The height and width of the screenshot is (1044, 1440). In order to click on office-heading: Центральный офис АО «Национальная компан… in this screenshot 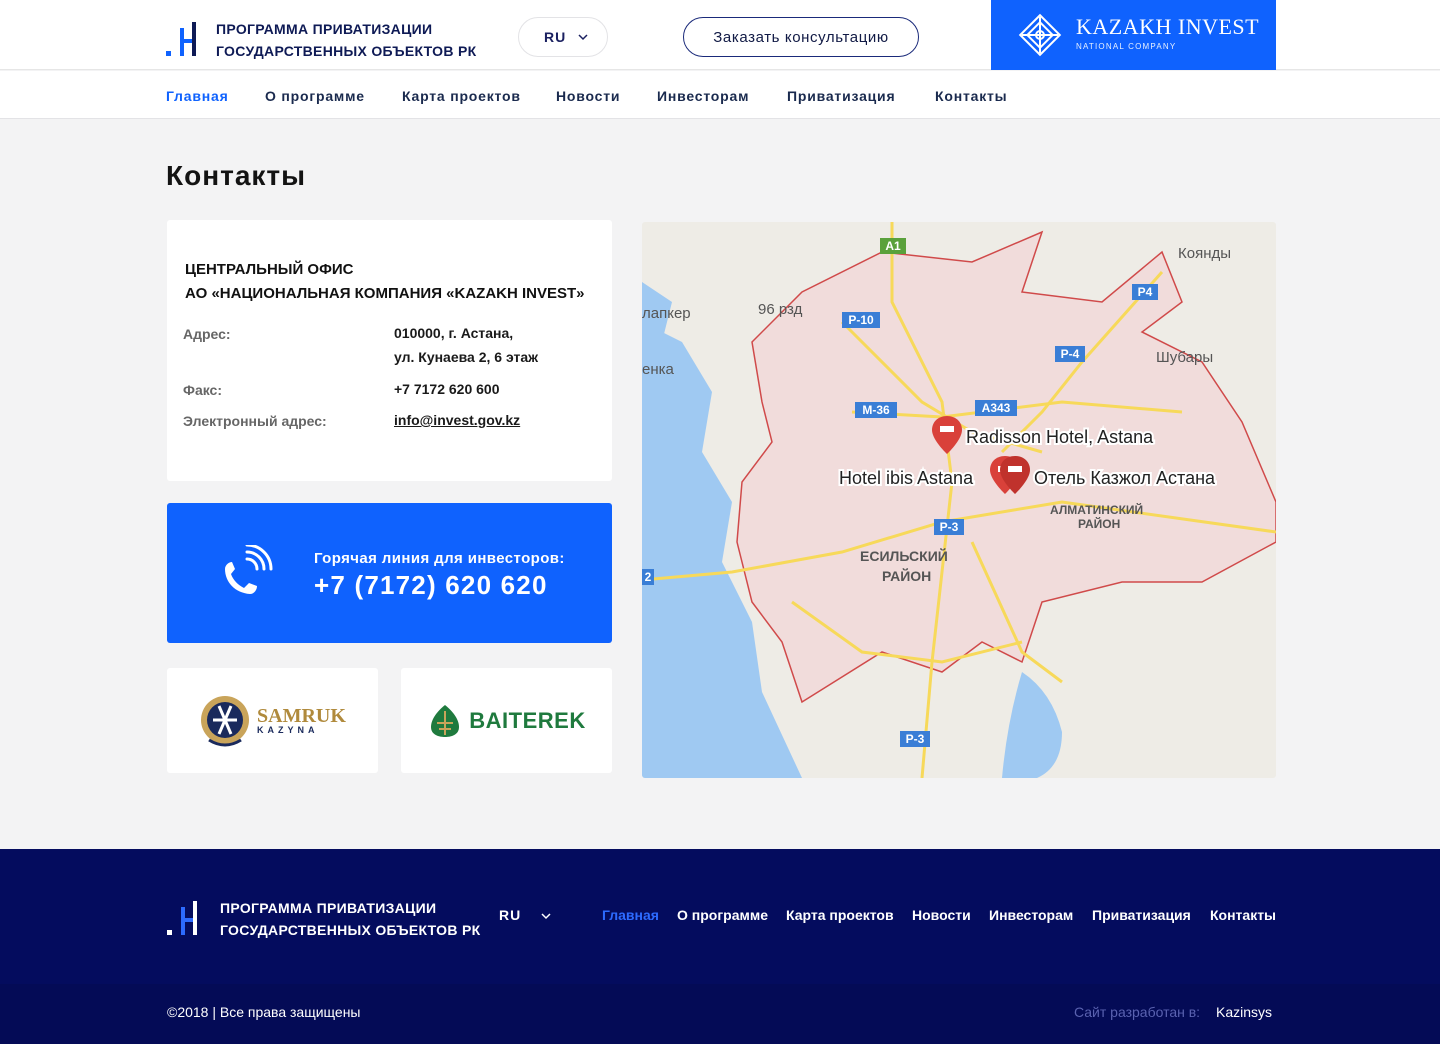, I will do `click(385, 282)`.